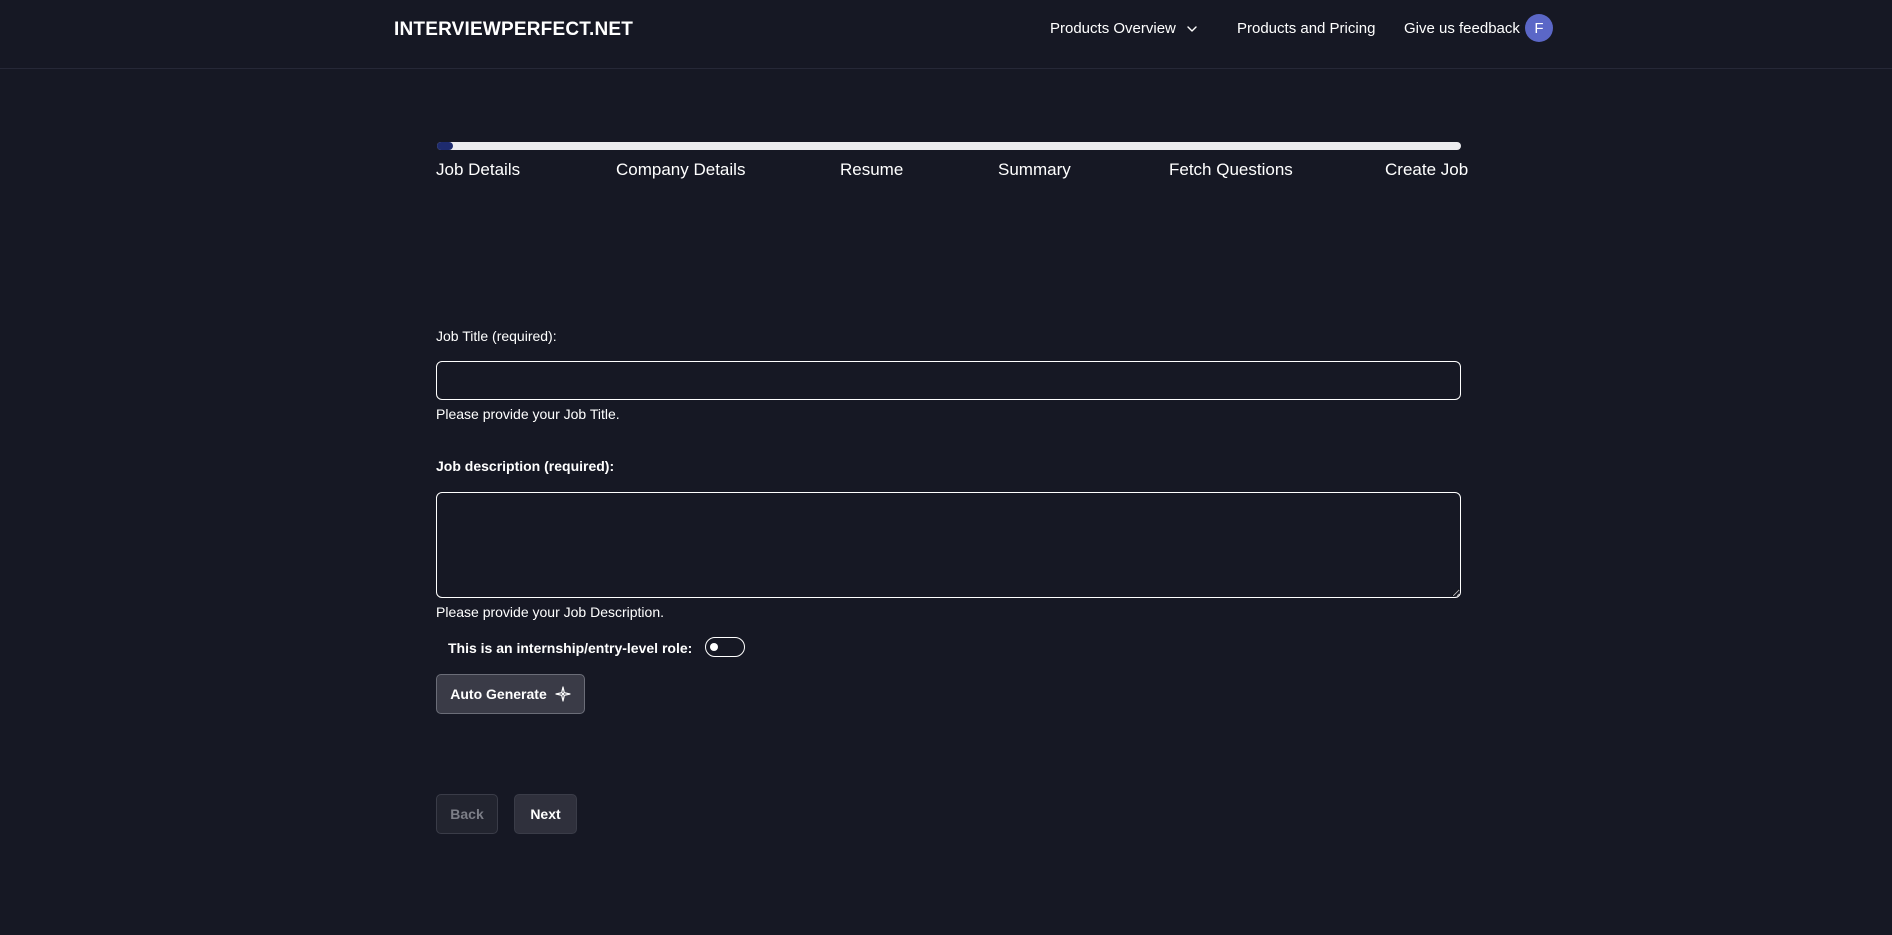  Describe the element at coordinates (681, 169) in the screenshot. I see `step-company-details: Company Details` at that location.